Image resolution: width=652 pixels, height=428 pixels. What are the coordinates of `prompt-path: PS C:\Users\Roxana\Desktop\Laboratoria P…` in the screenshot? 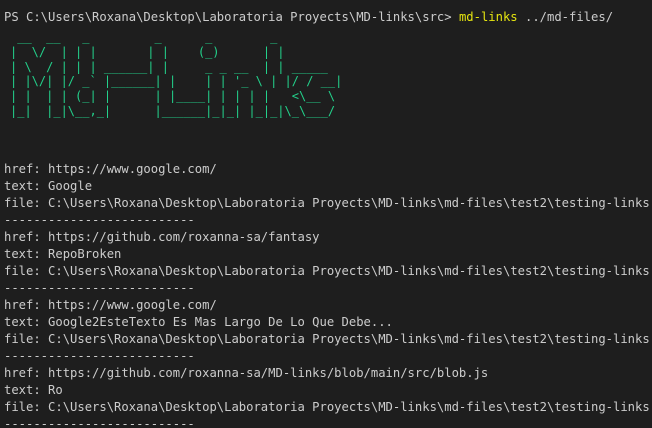 It's located at (231, 17).